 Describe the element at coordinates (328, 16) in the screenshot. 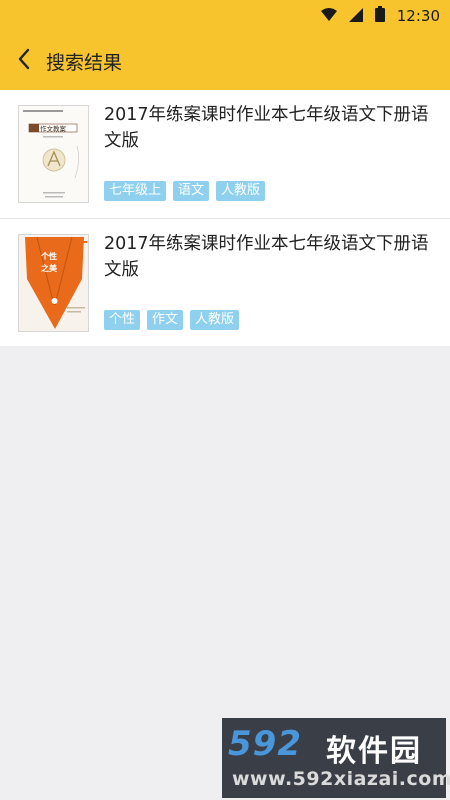

I see `wifi-icon` at that location.